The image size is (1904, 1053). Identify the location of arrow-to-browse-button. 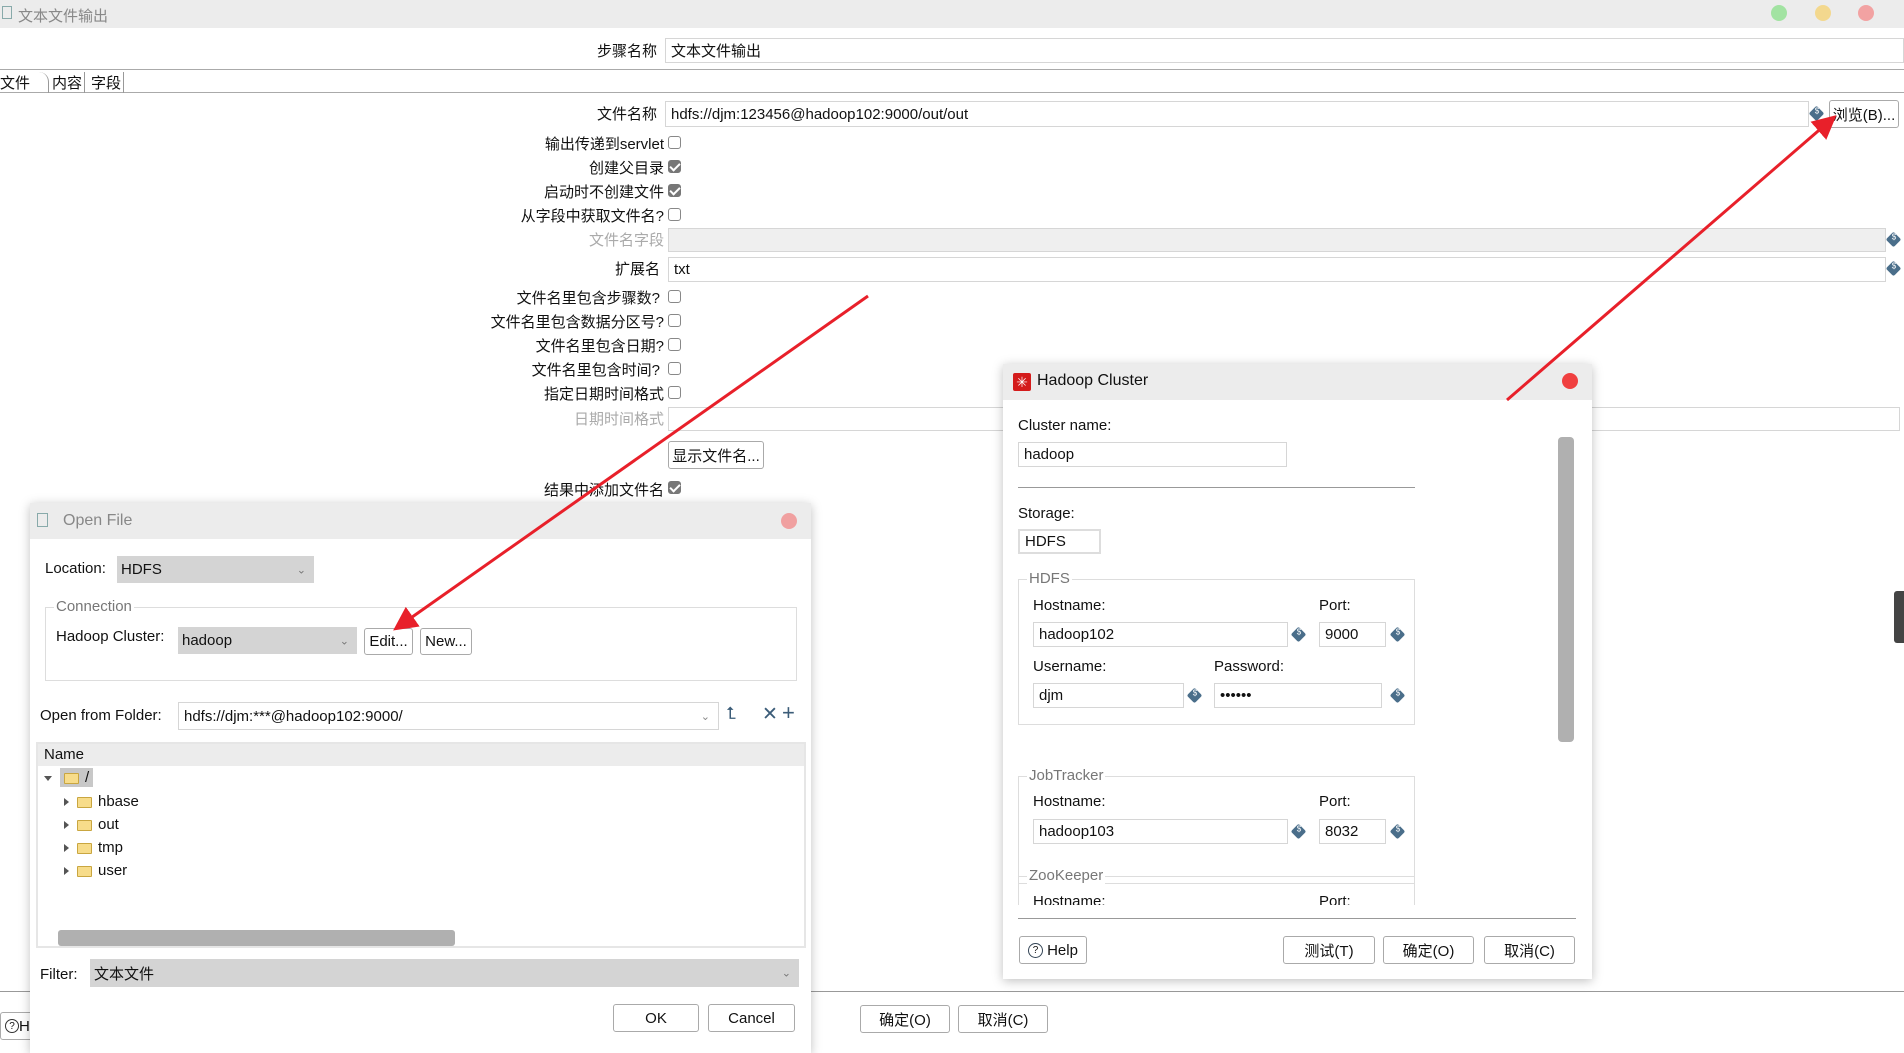
(1671, 258).